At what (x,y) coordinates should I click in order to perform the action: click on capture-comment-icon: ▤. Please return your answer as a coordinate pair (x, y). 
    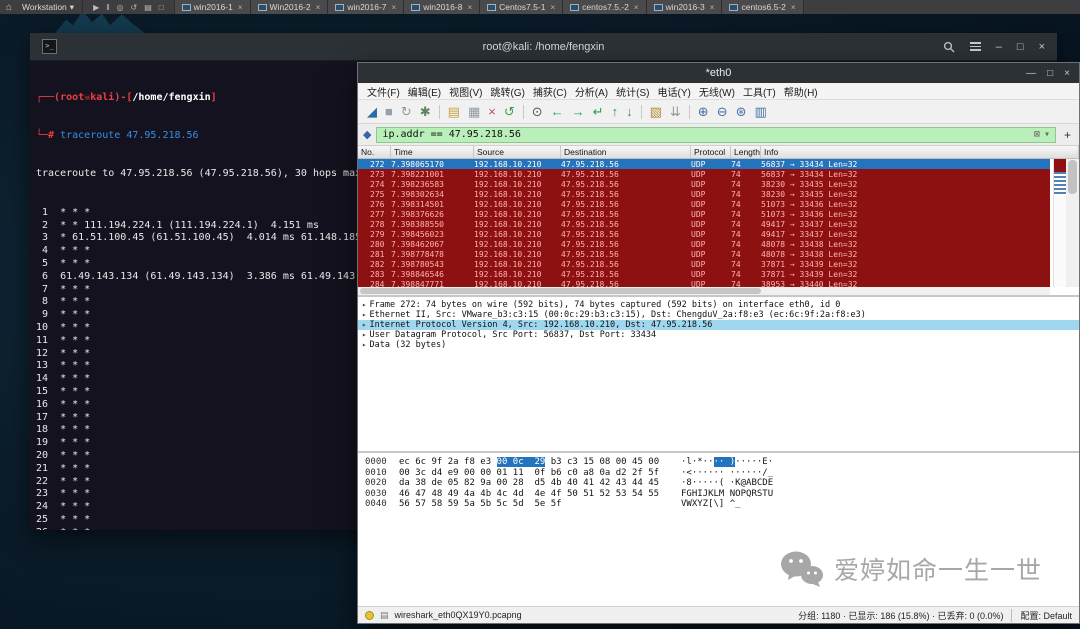
    Looking at the image, I should click on (384, 615).